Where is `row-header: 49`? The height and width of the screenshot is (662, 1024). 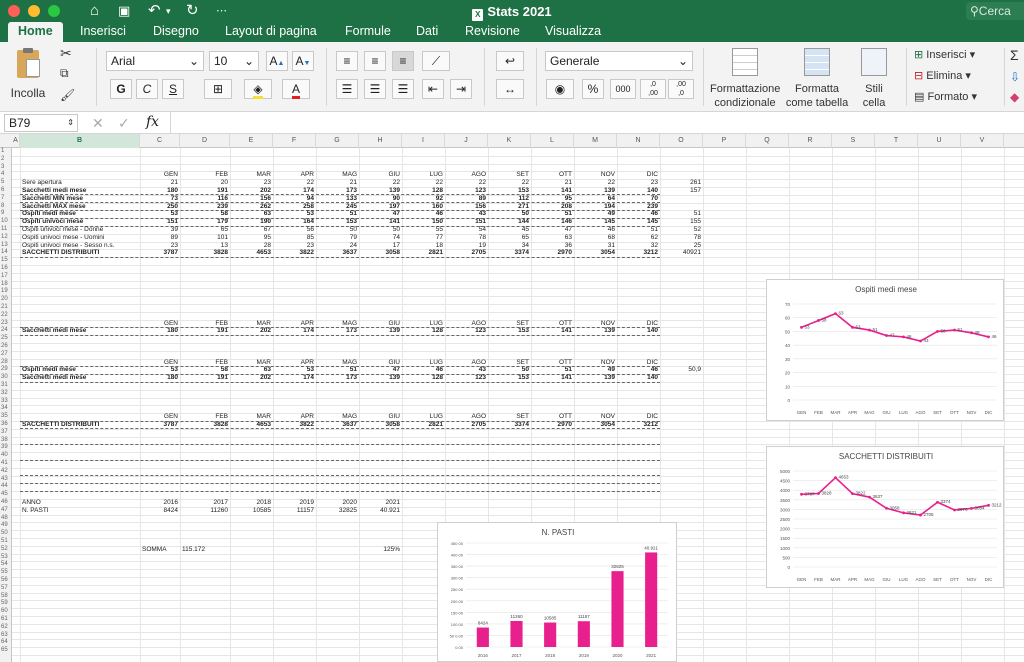 row-header: 49 is located at coordinates (6, 526).